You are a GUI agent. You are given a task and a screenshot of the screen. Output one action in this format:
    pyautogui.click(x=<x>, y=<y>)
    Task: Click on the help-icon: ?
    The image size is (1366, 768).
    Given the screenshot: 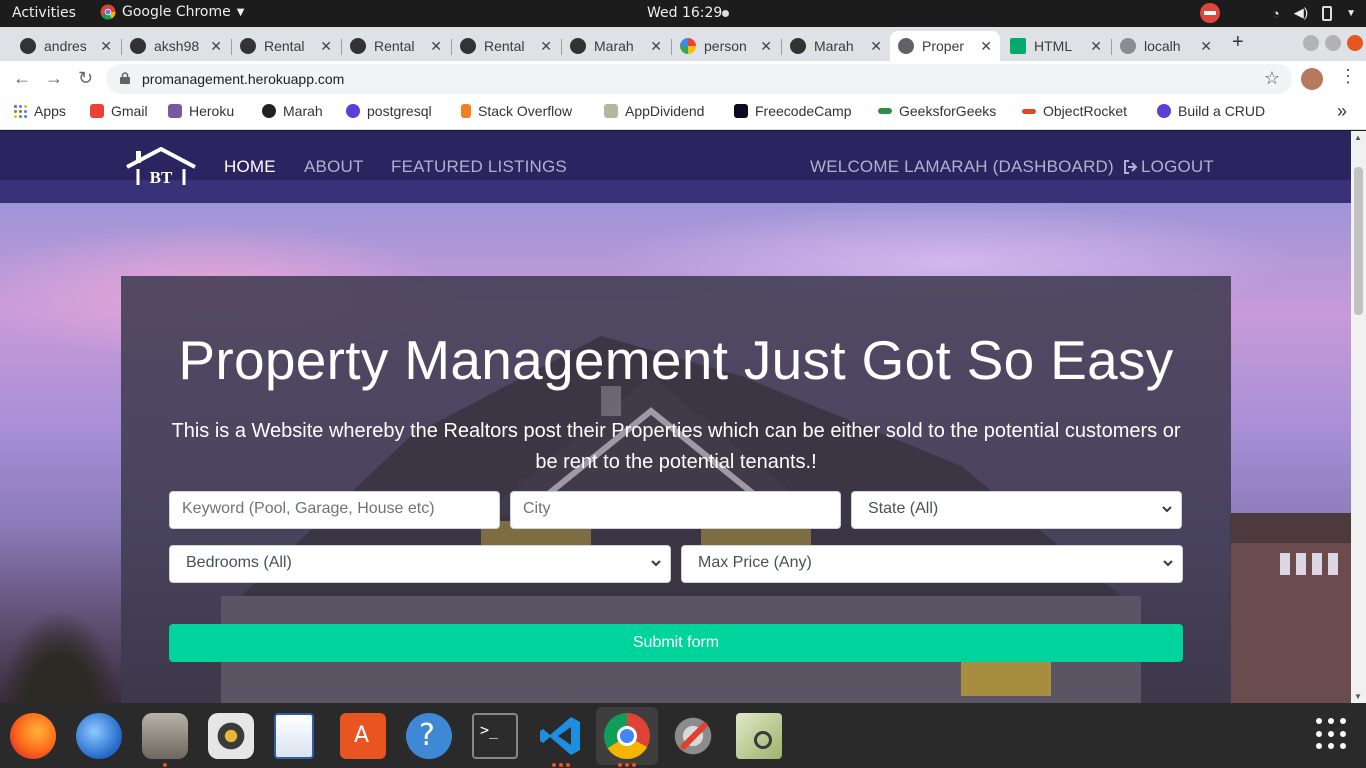 What is the action you would take?
    pyautogui.click(x=429, y=736)
    